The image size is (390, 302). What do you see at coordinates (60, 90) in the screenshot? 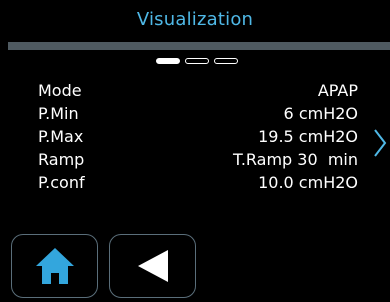
I see `setting-label-mode: Mode` at bounding box center [60, 90].